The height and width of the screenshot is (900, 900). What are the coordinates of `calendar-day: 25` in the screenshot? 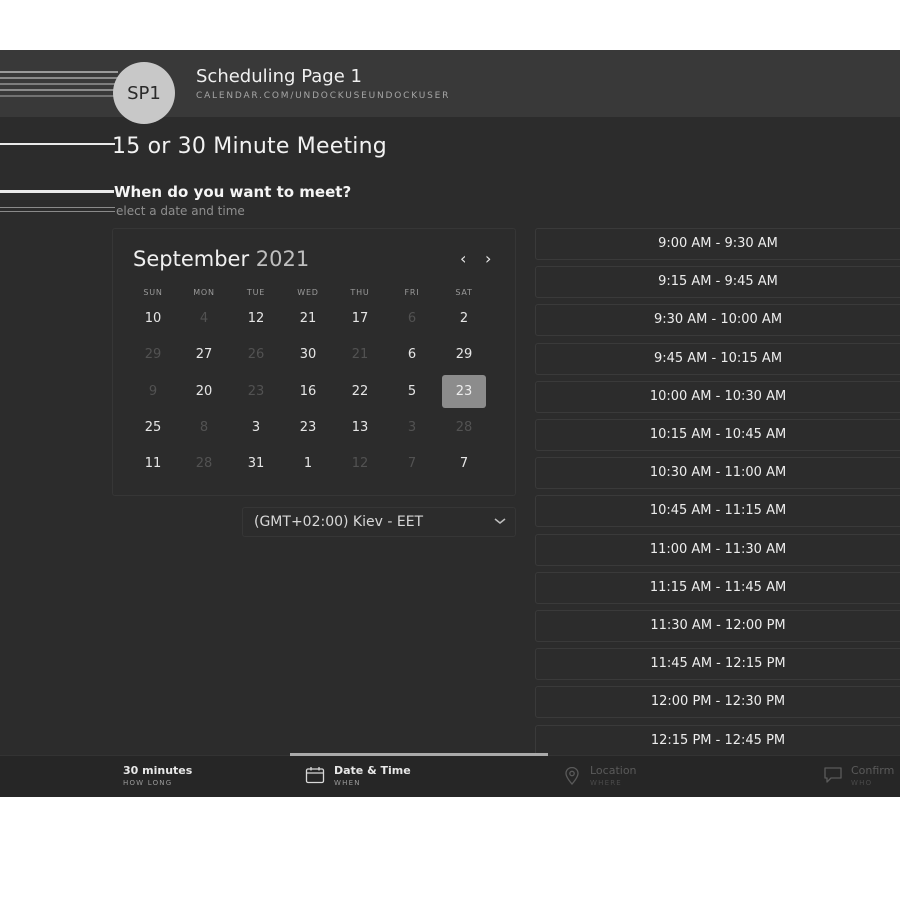 It's located at (153, 427).